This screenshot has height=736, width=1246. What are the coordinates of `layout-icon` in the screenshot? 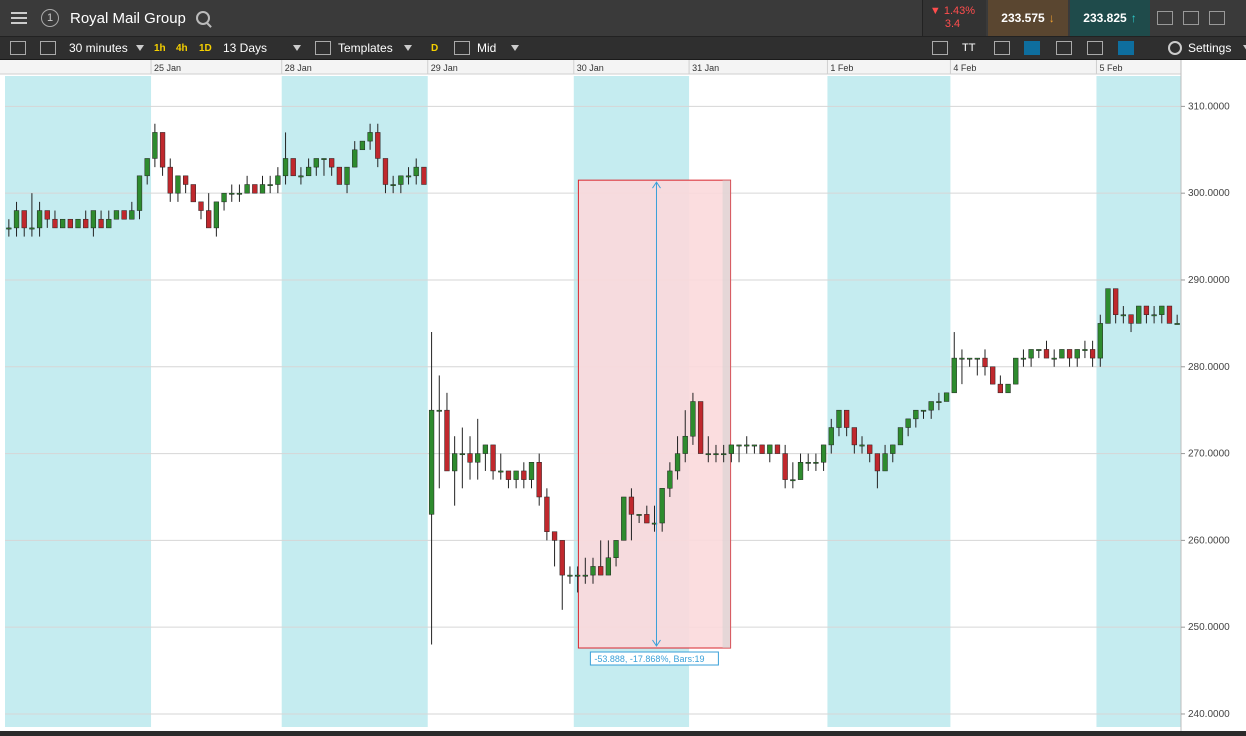 It's located at (48, 48).